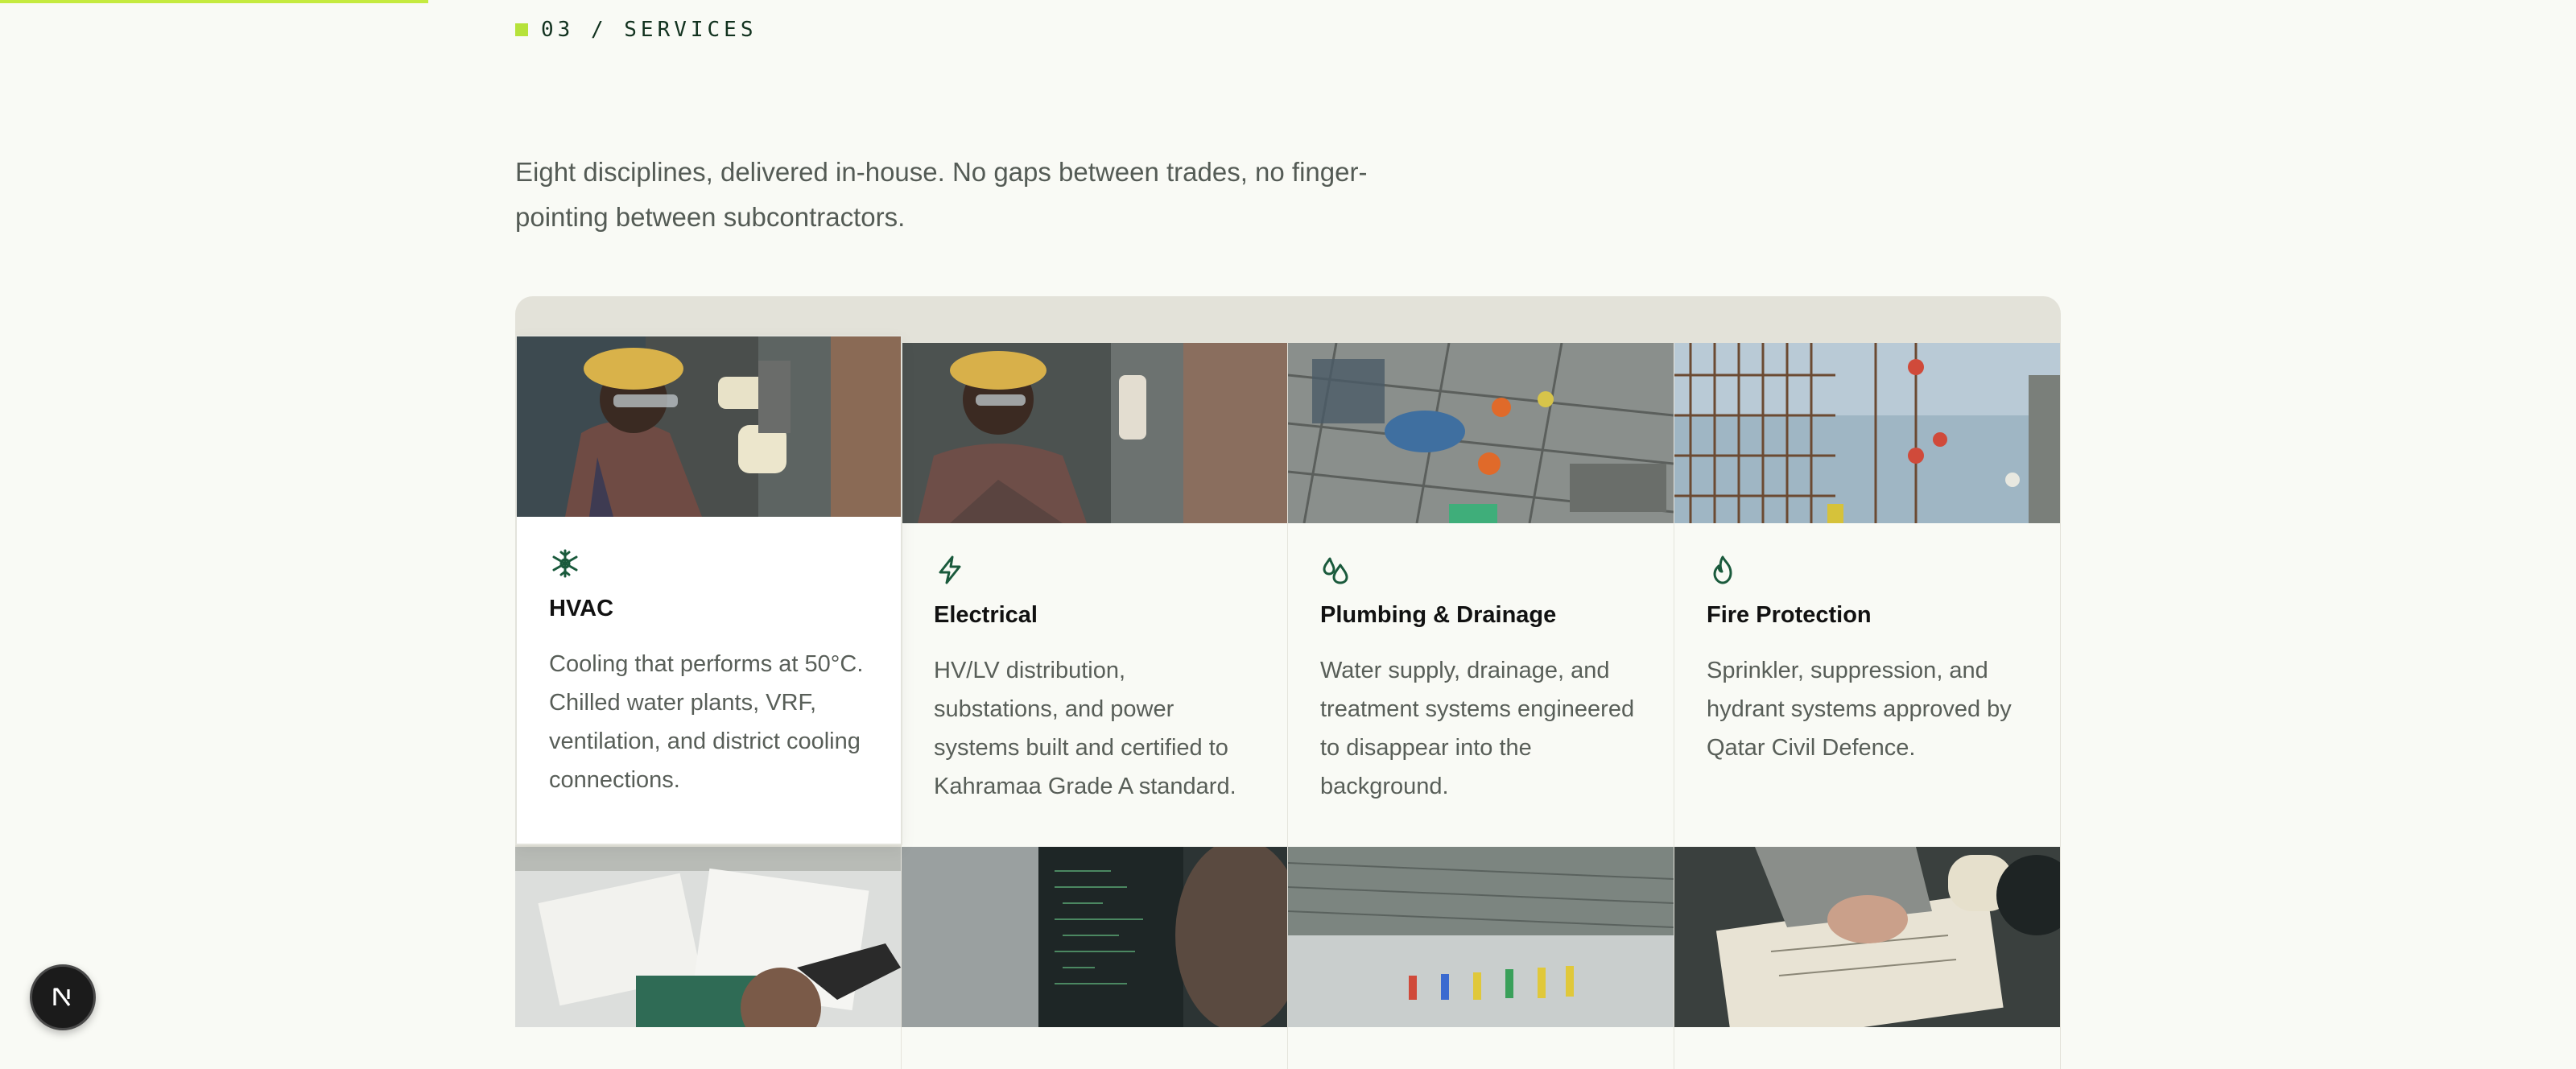  I want to click on scroll-progress-bar, so click(214, 1).